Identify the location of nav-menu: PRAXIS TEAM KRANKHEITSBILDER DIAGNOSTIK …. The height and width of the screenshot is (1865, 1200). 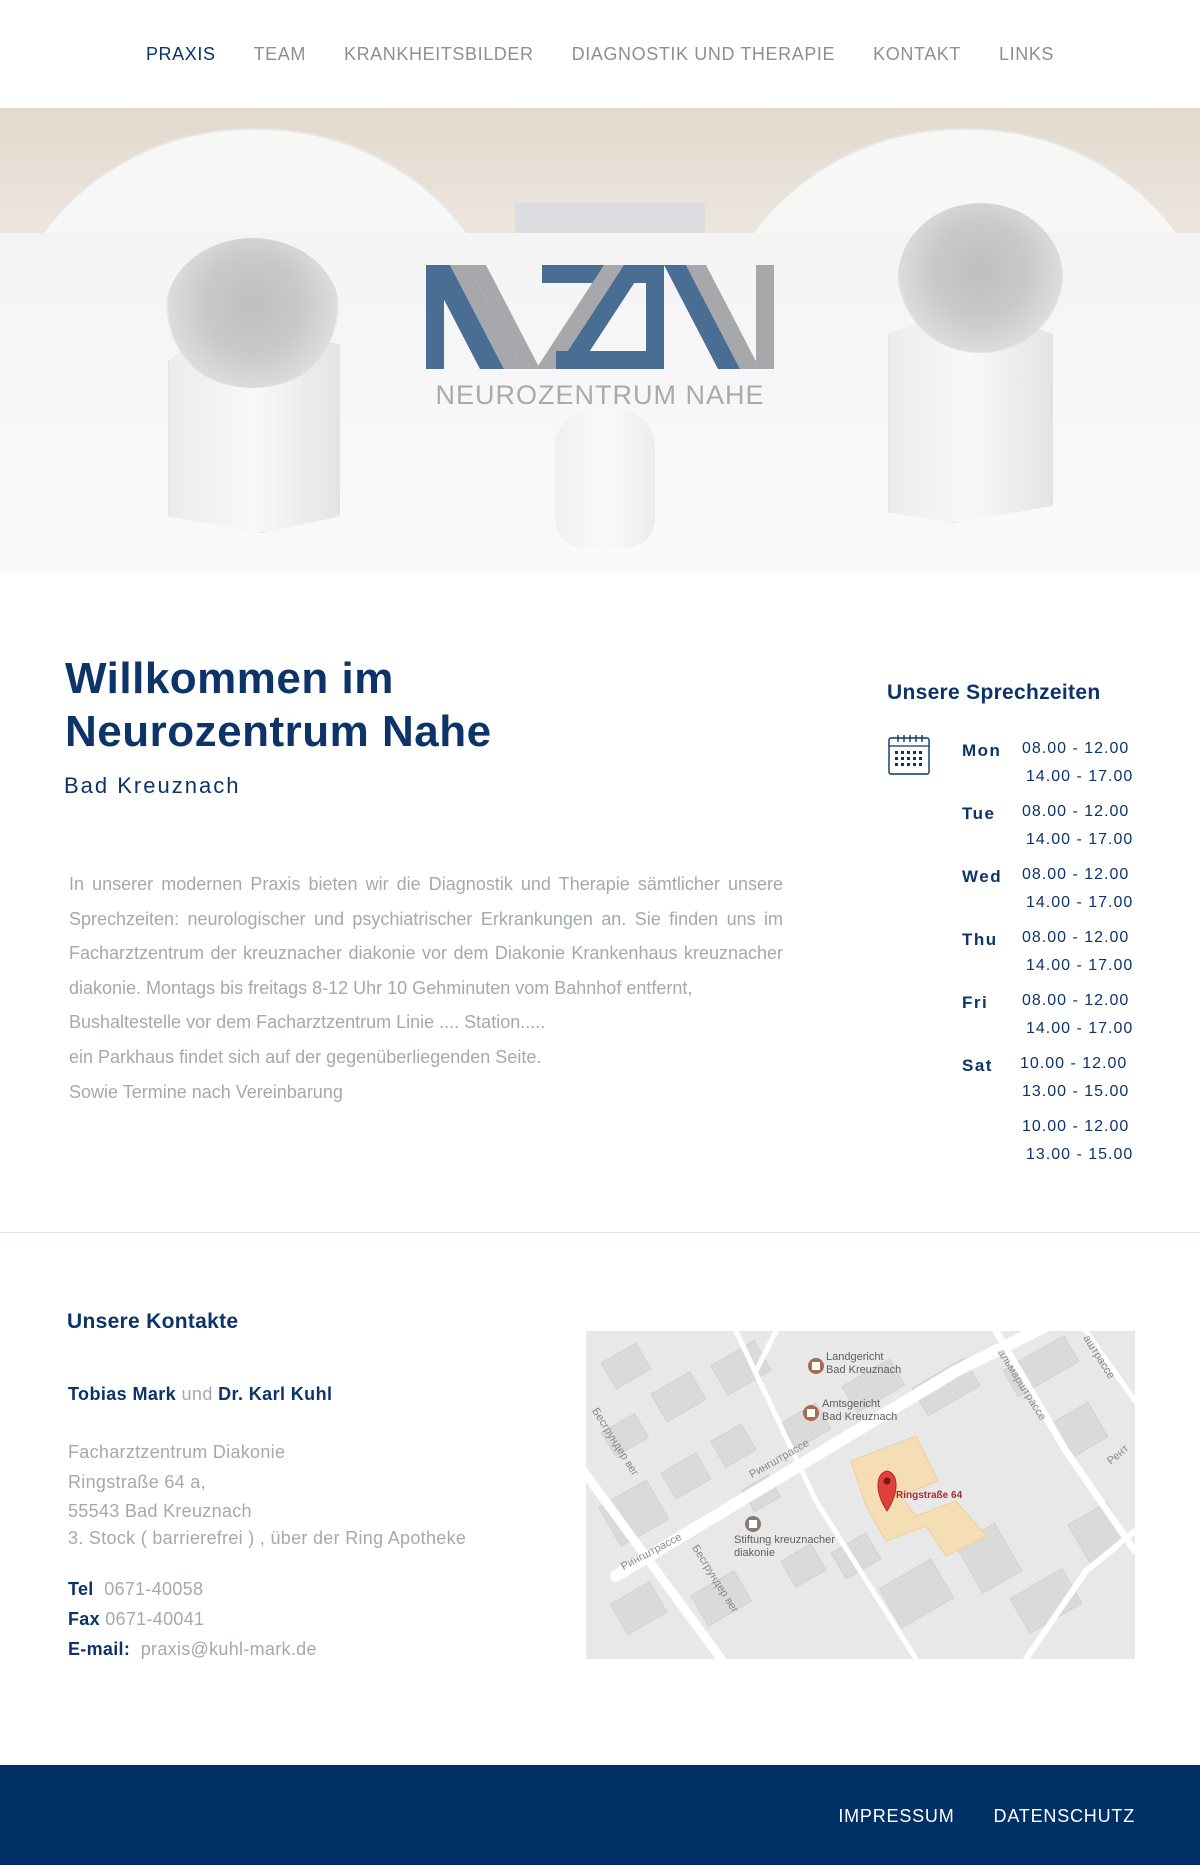
(600, 54).